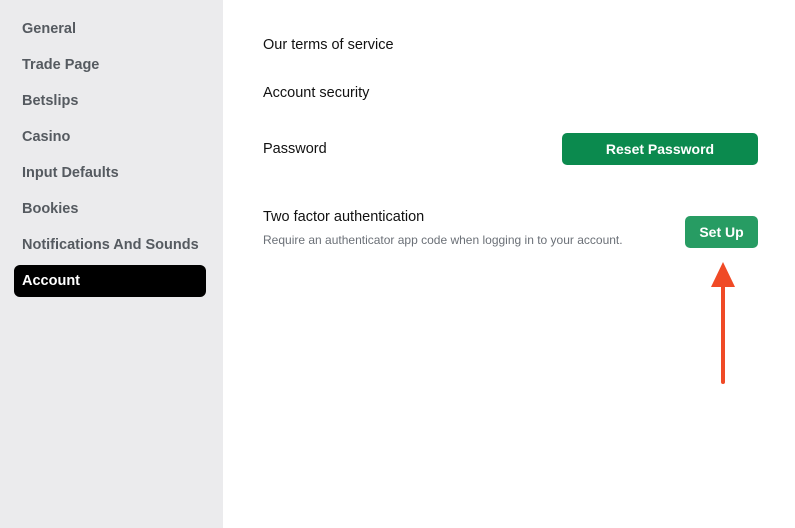  I want to click on sidebar-item-betslips: Betslips, so click(110, 101).